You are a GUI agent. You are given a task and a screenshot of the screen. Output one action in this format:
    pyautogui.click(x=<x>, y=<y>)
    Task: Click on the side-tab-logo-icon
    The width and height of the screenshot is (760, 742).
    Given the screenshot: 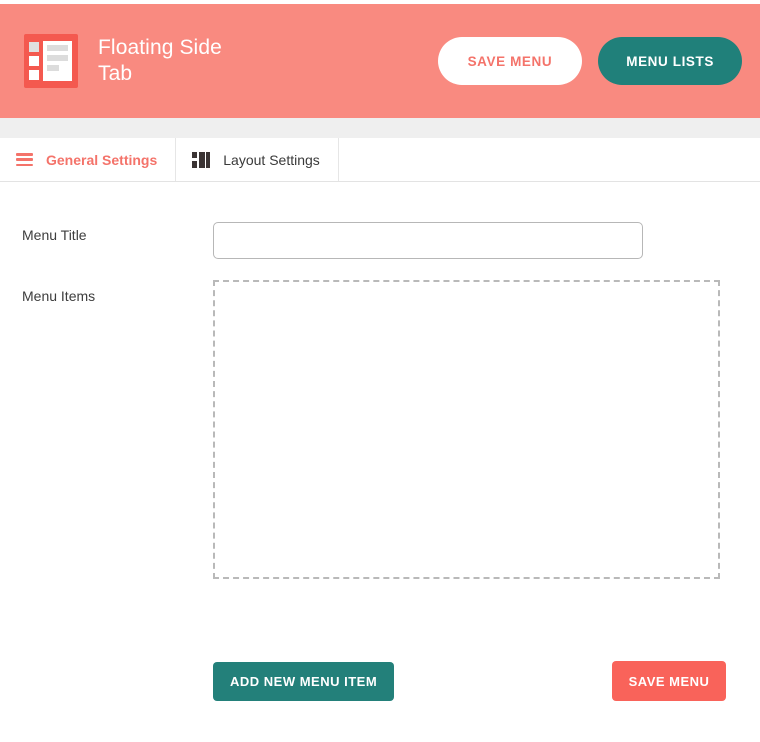 What is the action you would take?
    pyautogui.click(x=51, y=61)
    